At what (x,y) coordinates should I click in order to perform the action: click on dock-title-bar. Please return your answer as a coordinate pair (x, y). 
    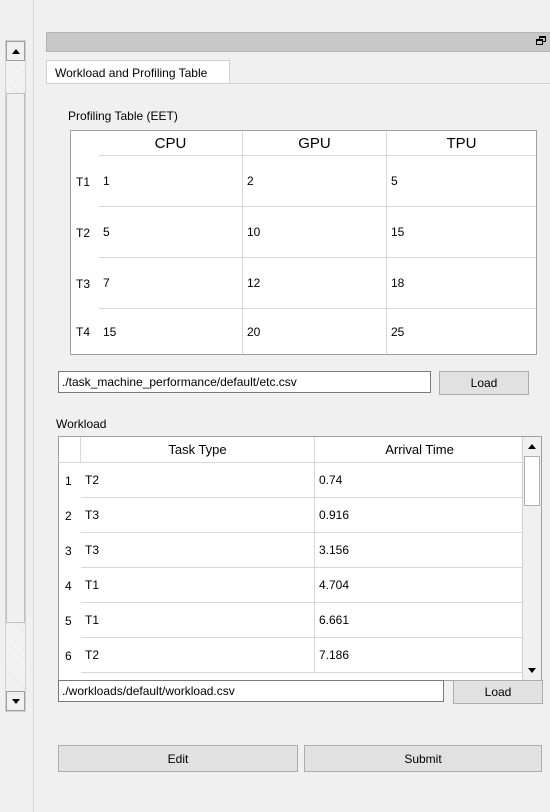
    Looking at the image, I should click on (298, 42).